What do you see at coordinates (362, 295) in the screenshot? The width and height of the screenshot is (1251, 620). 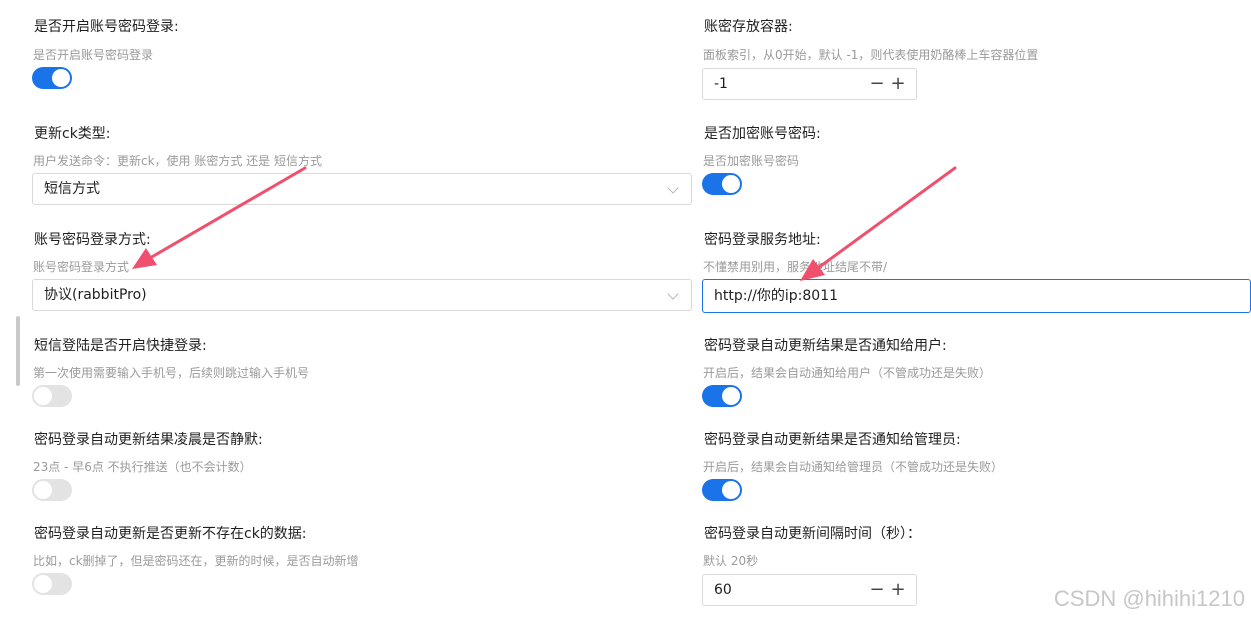 I see `login-method-select: 协议(rabbitPro)` at bounding box center [362, 295].